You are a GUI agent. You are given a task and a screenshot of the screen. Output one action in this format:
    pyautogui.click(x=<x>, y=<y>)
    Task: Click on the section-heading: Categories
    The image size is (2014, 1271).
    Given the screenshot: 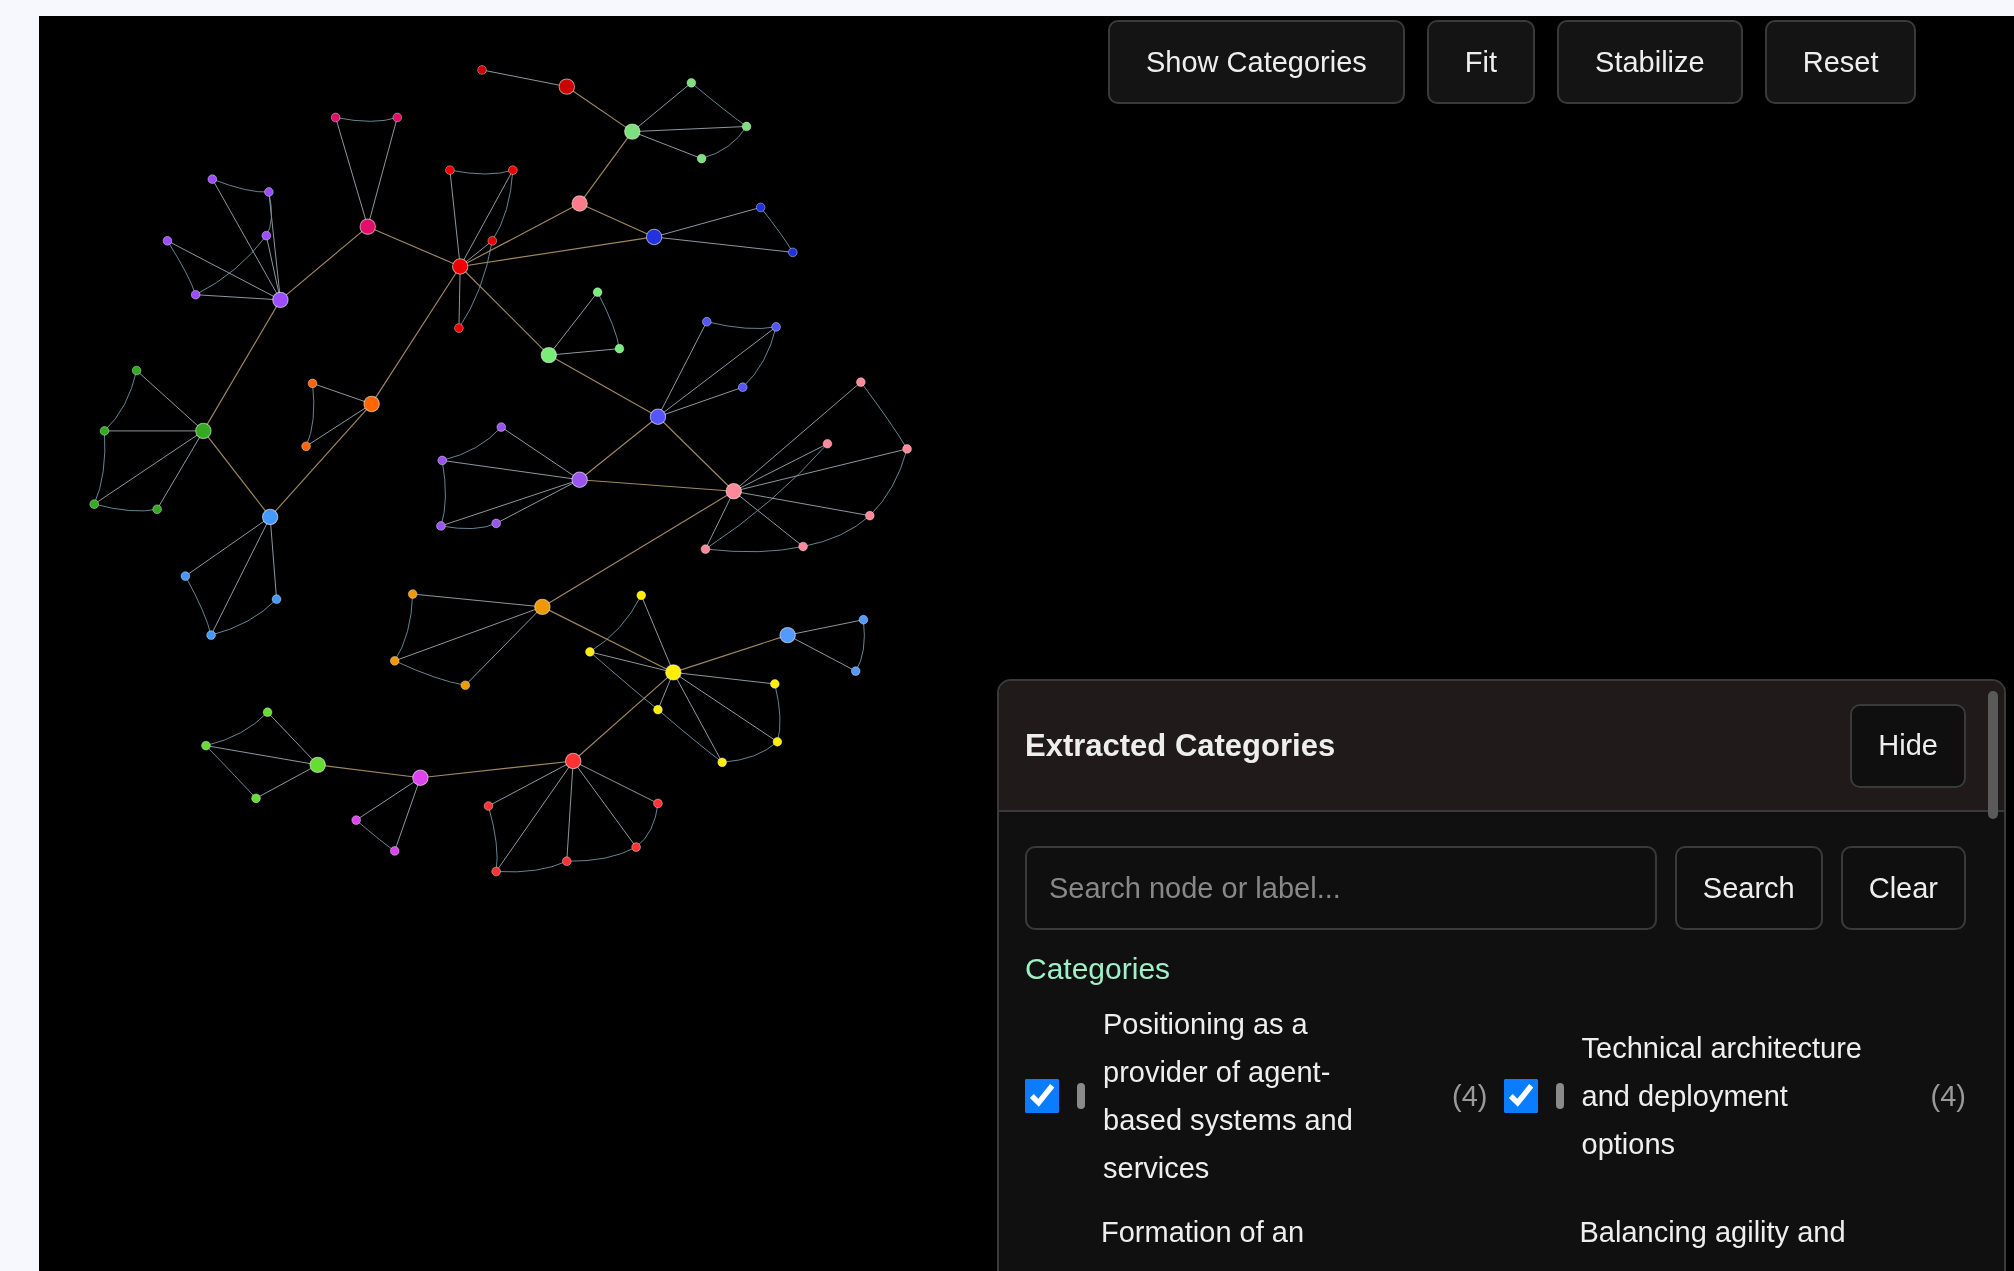 What is the action you would take?
    pyautogui.click(x=1098, y=969)
    